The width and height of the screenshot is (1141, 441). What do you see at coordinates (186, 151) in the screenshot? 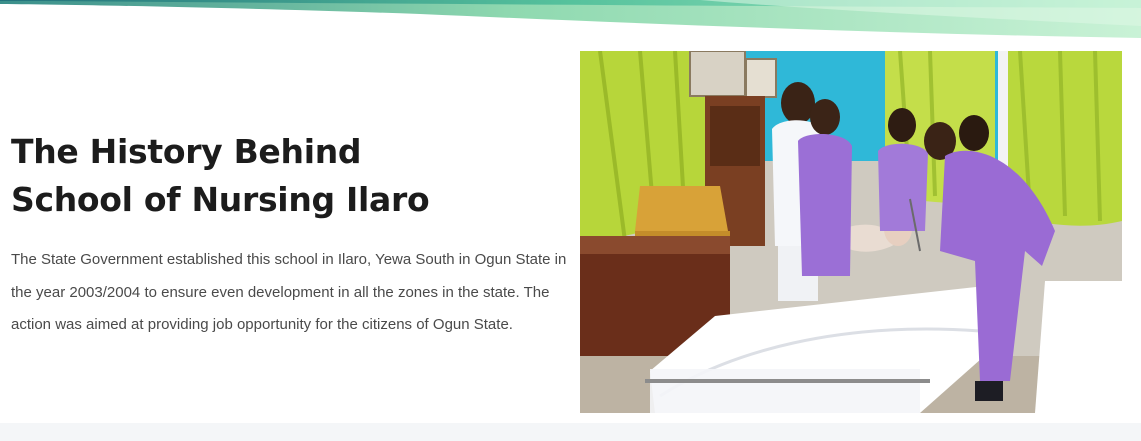
I see `heading-line-1: The History Behind` at bounding box center [186, 151].